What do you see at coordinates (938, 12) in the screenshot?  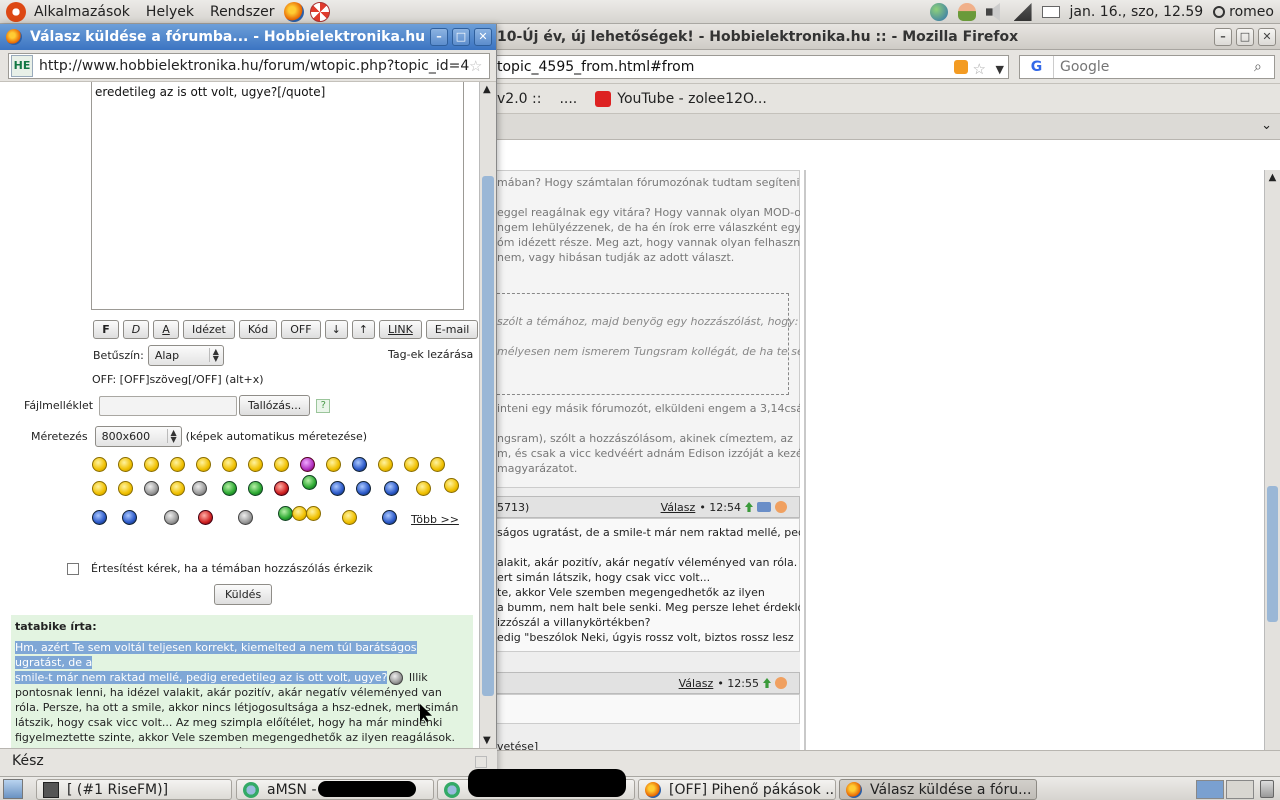 I see `network-globe-icon` at bounding box center [938, 12].